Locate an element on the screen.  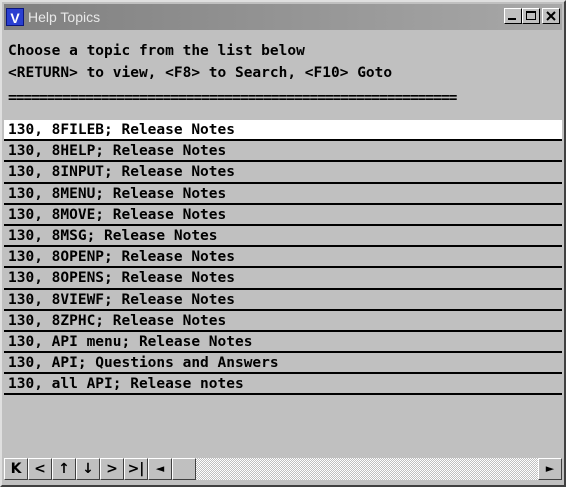
down-button: ↓ is located at coordinates (88, 469).